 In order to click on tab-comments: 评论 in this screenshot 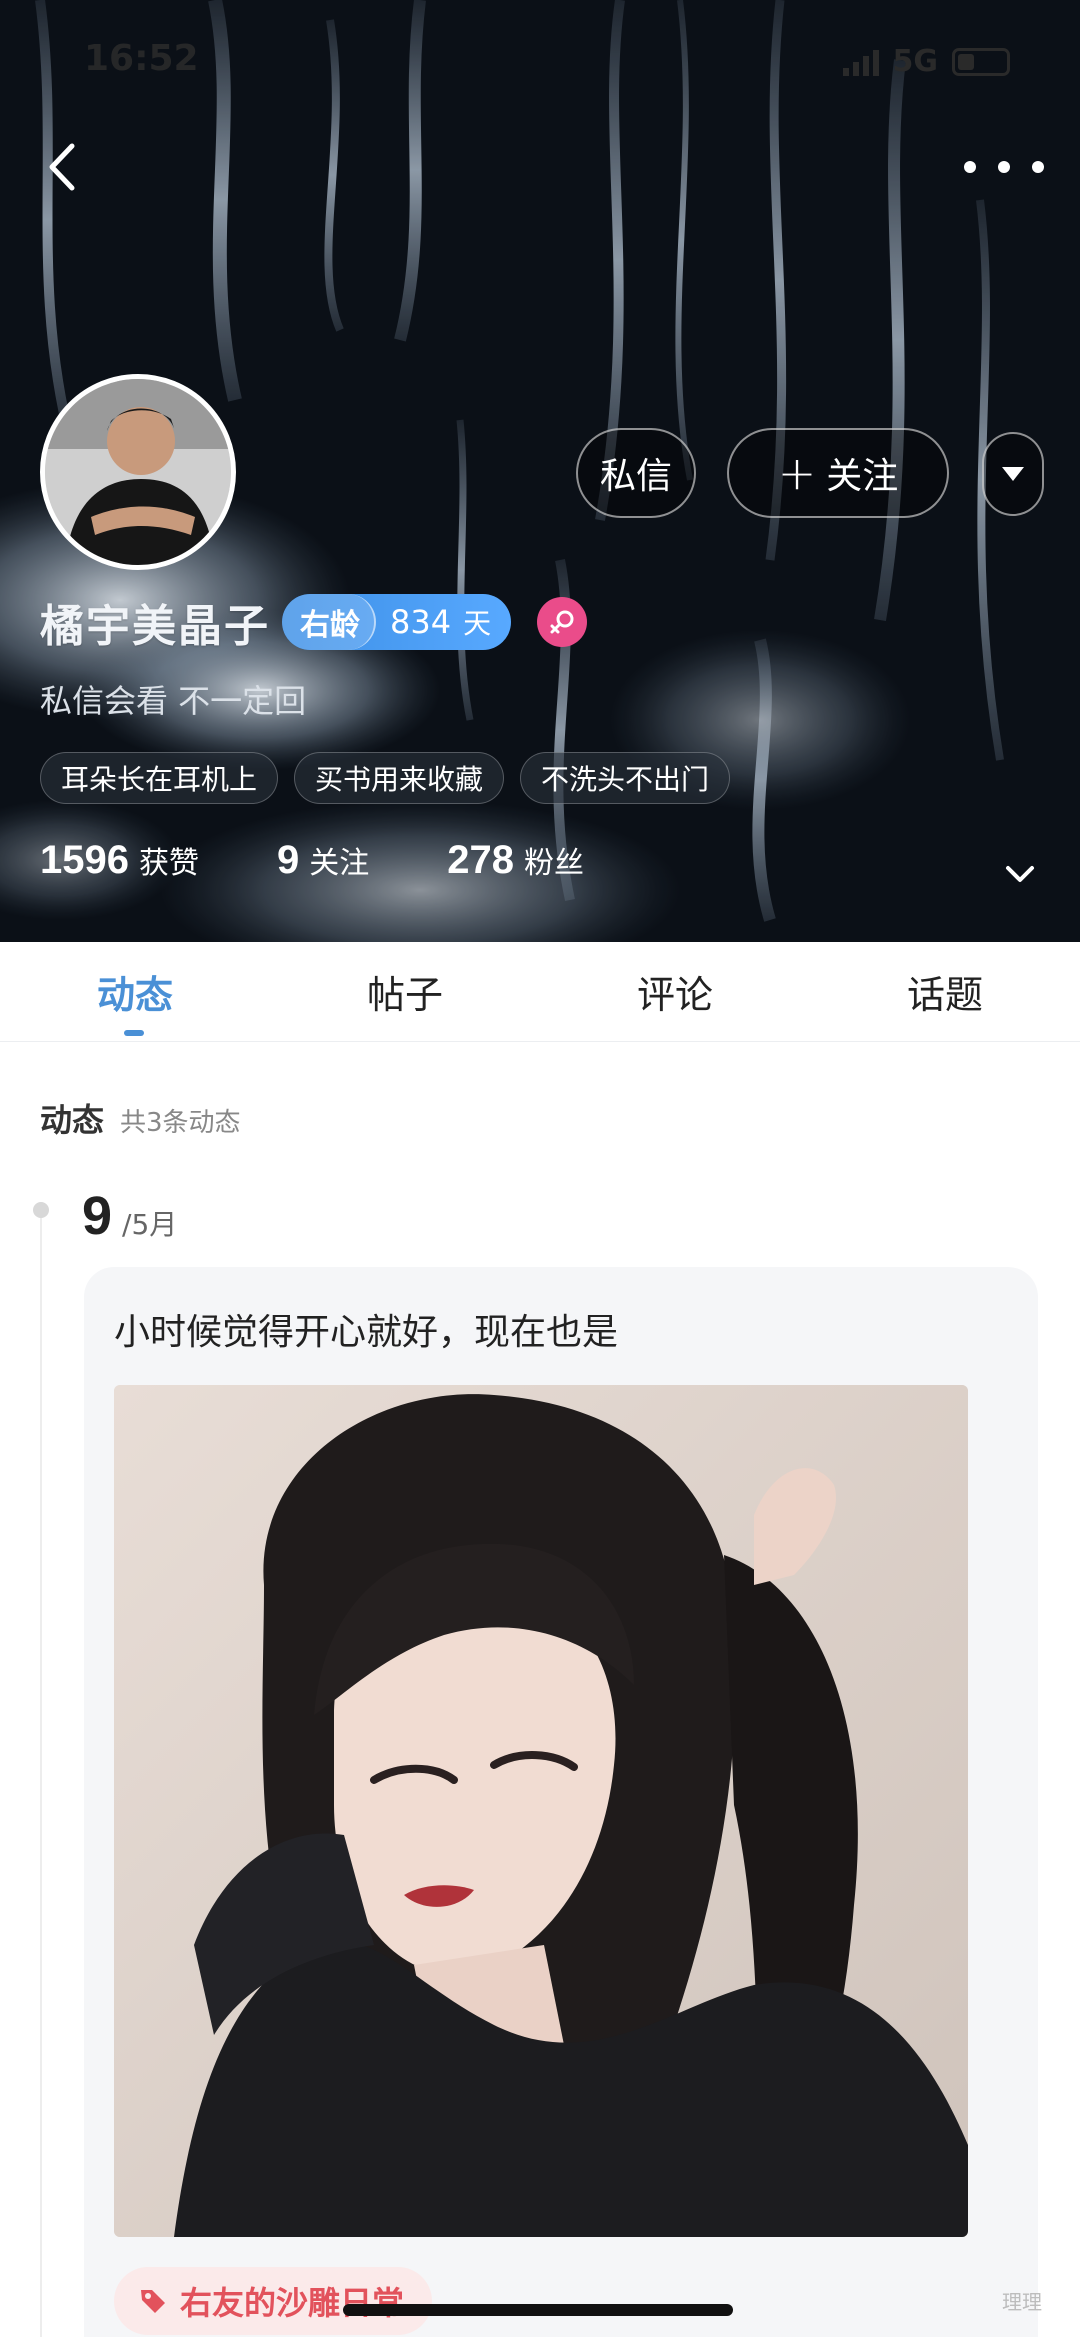, I will do `click(675, 991)`.